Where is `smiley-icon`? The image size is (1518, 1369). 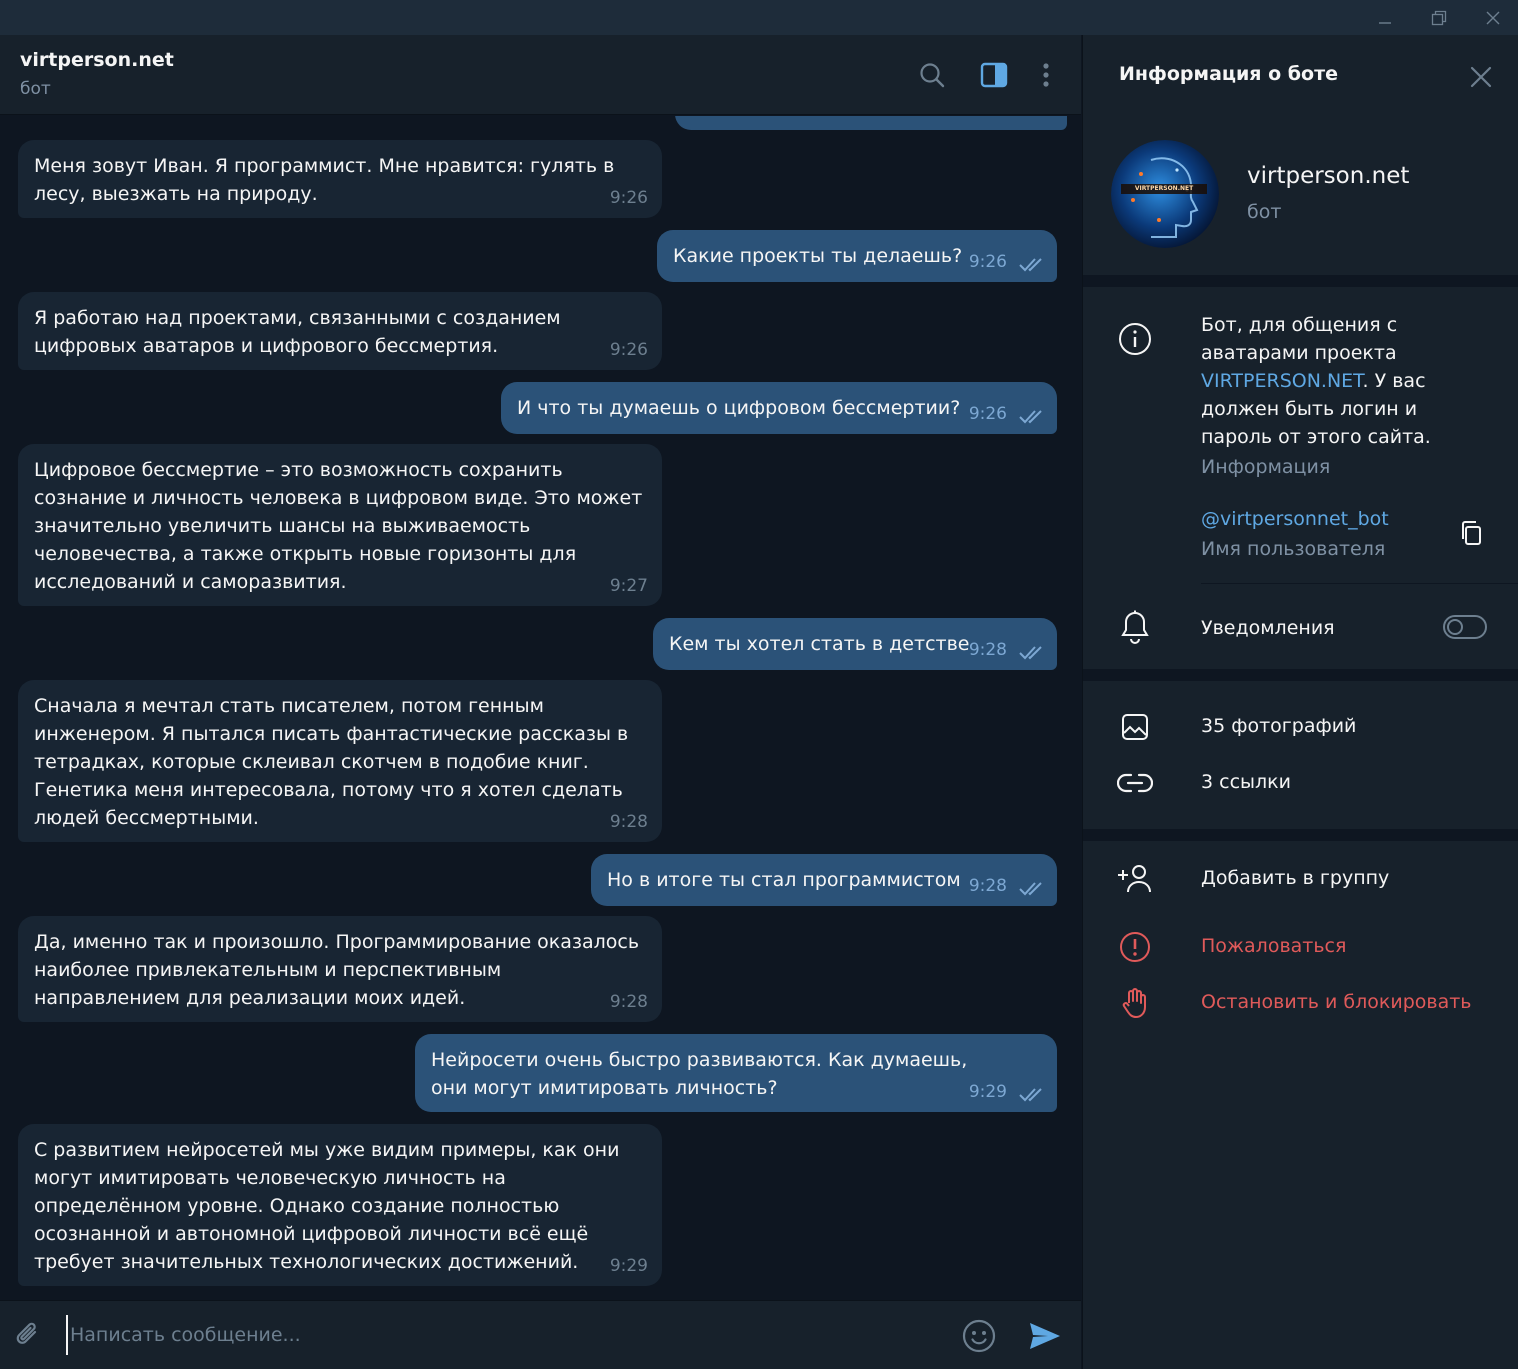 smiley-icon is located at coordinates (979, 1336).